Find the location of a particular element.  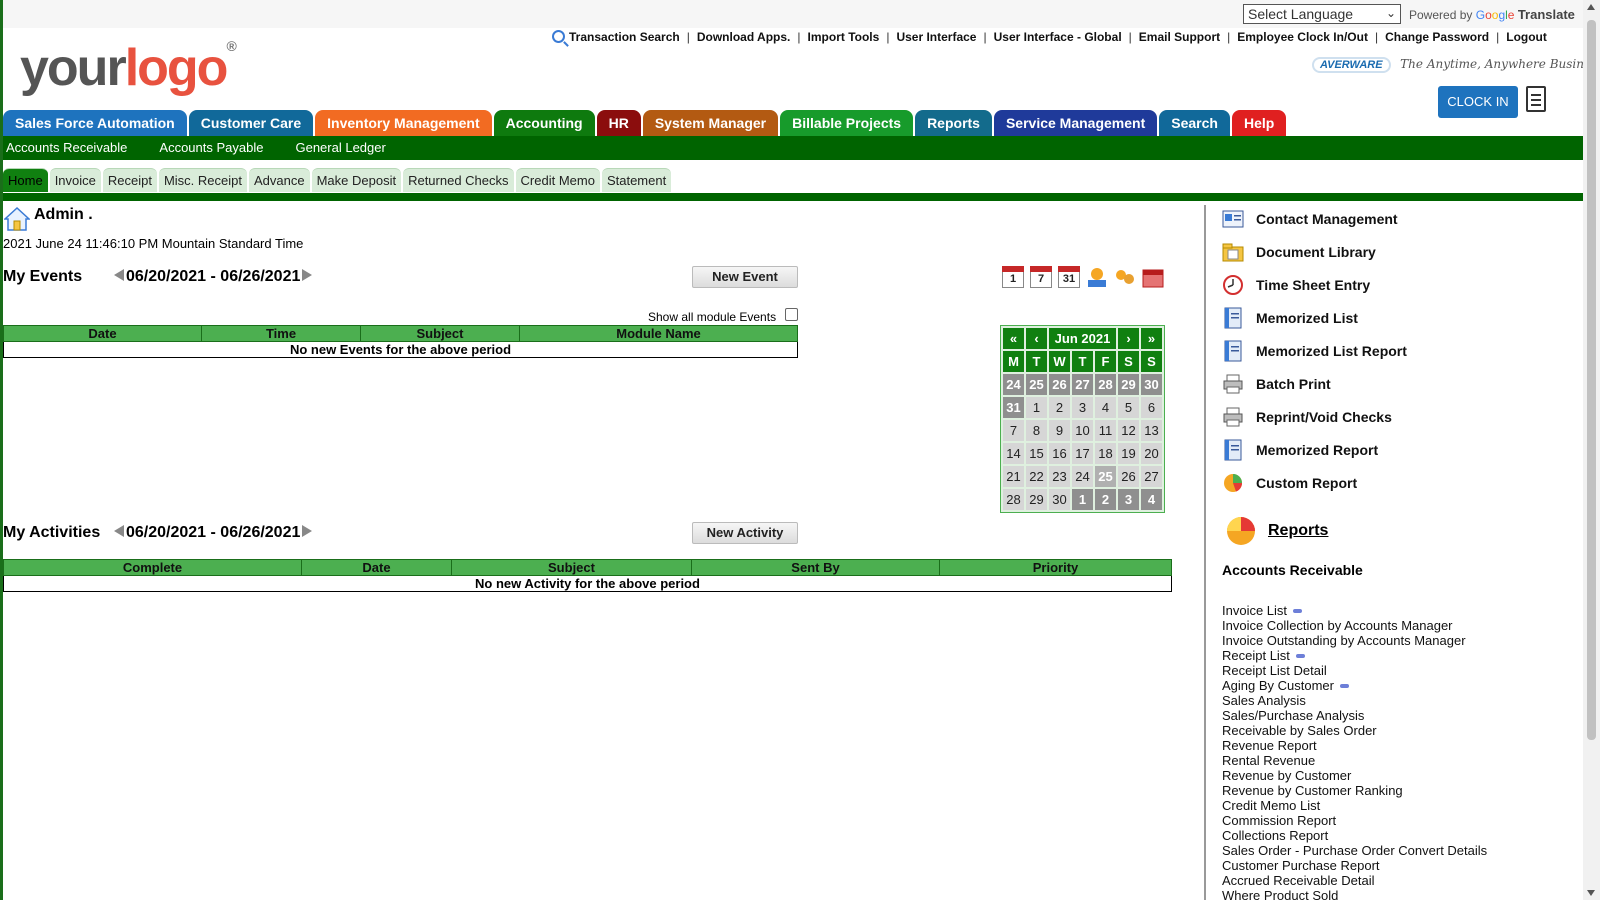

report-link-rental-revenue: Rental Revenue is located at coordinates (1354, 760).